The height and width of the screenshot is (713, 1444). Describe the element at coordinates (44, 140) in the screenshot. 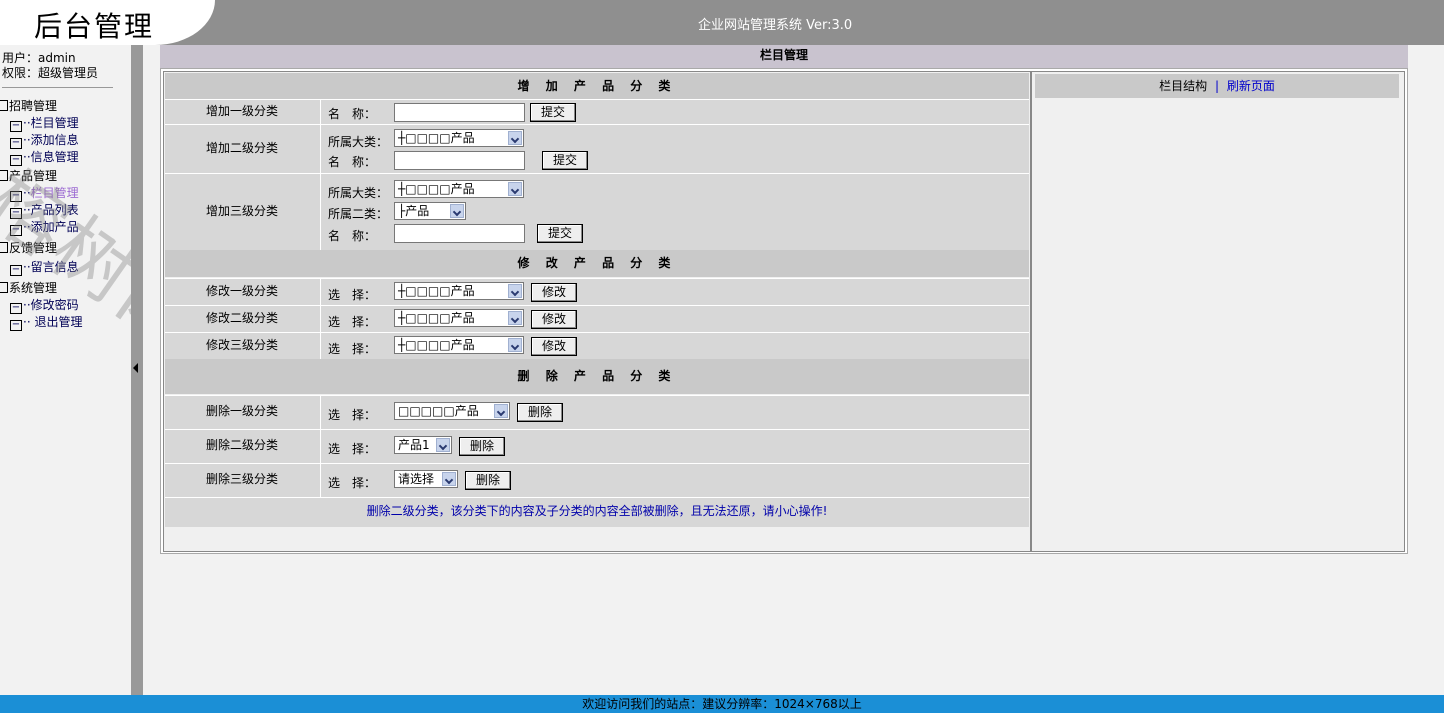

I see `menu-item-recruit-add: − ··添加信息` at that location.